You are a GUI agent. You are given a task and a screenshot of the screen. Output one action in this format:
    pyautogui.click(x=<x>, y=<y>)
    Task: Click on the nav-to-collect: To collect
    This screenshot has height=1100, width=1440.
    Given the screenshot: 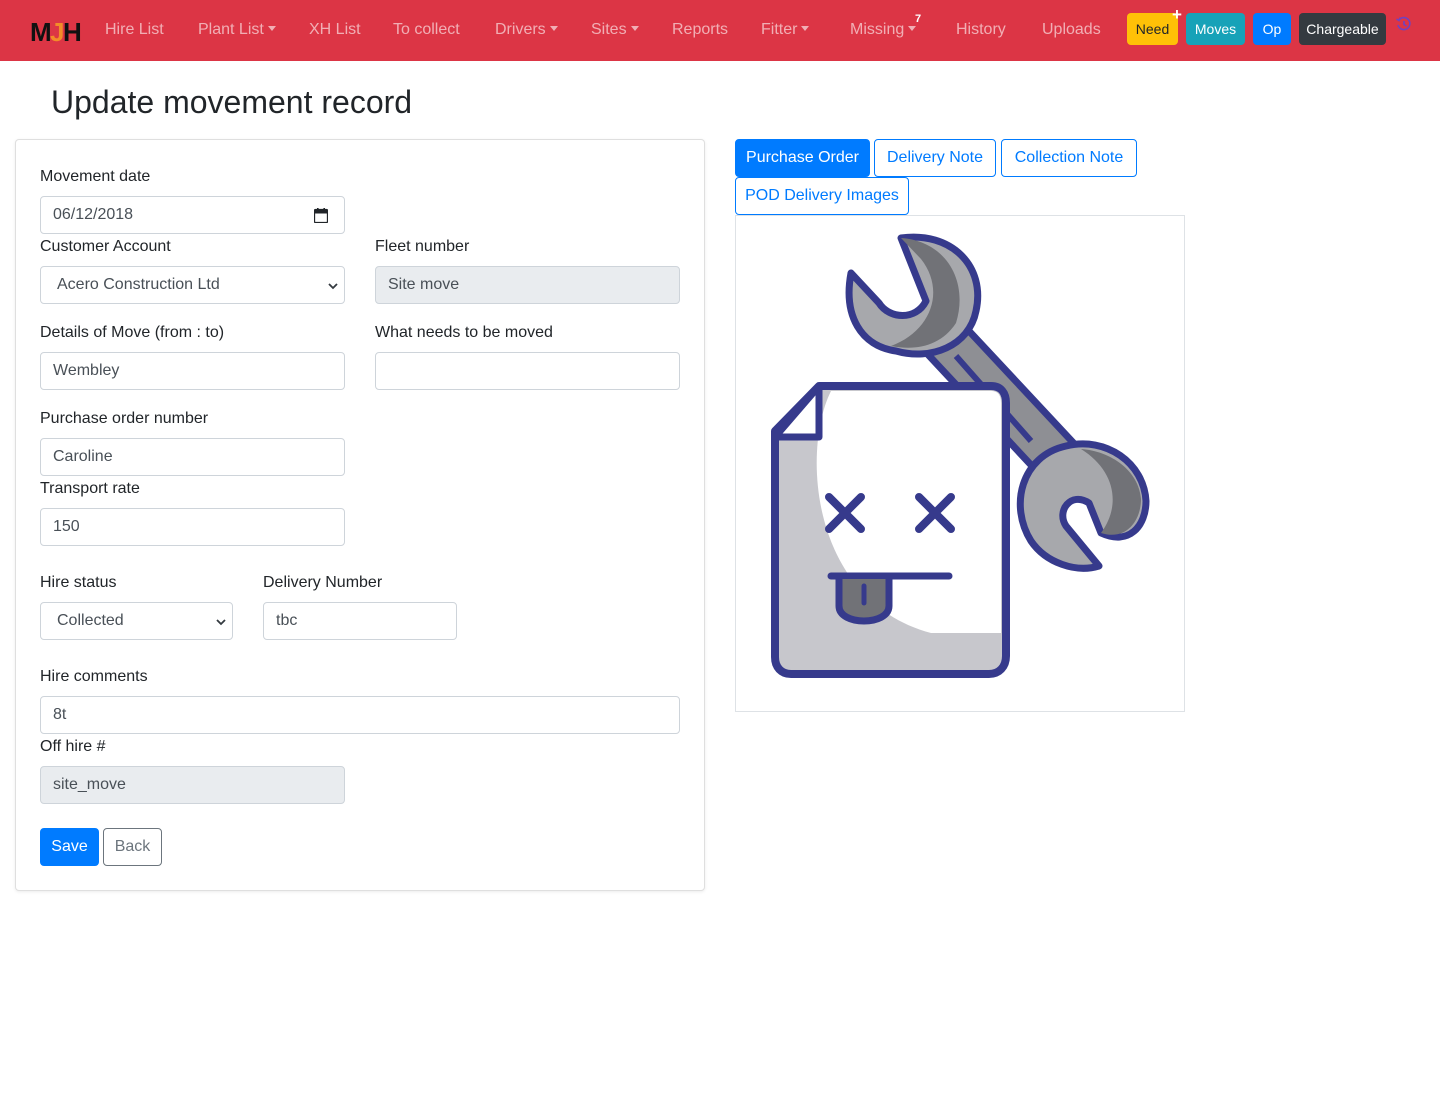 What is the action you would take?
    pyautogui.click(x=426, y=30)
    